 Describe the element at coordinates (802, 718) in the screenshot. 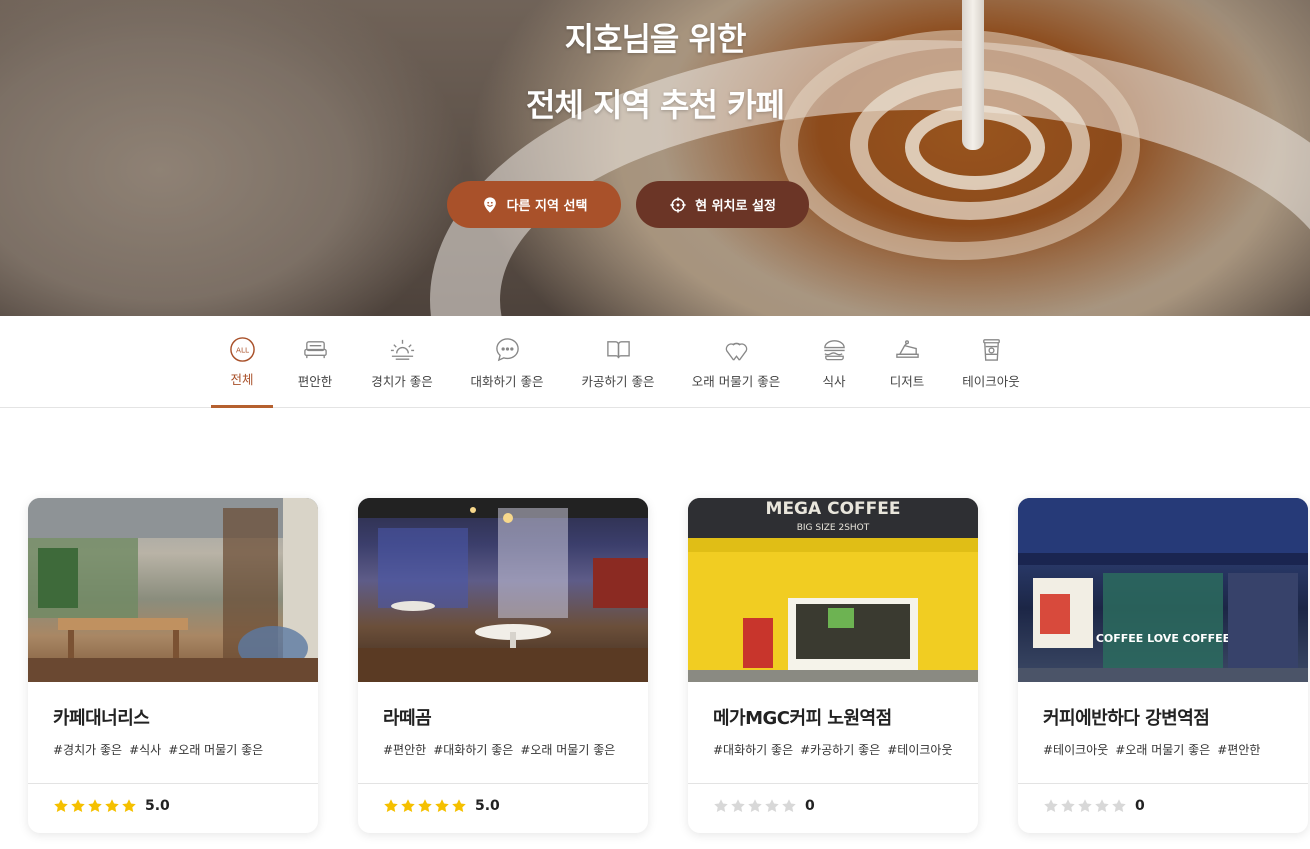

I see `cafe-name: 메가MGC커피 노원역점` at that location.